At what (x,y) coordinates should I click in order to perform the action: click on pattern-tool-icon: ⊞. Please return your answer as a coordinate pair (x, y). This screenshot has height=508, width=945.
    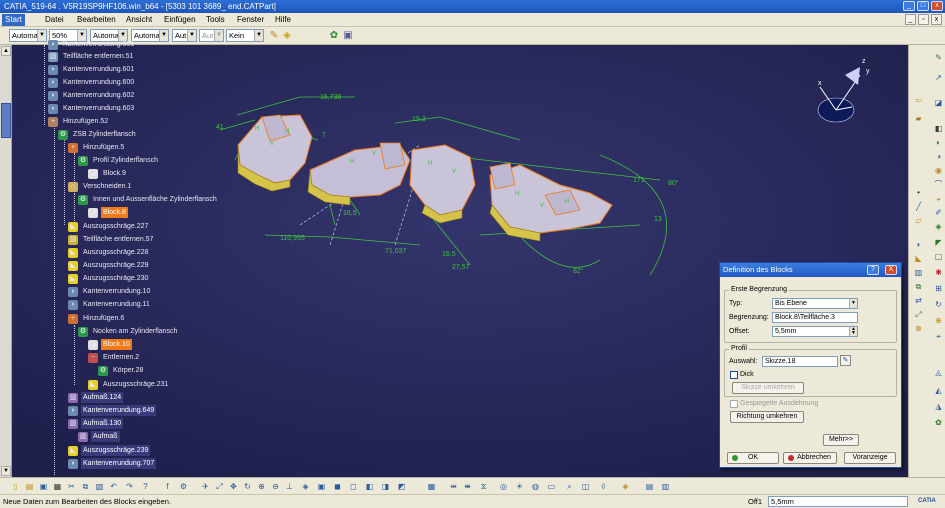
    Looking at the image, I should click on (938, 288).